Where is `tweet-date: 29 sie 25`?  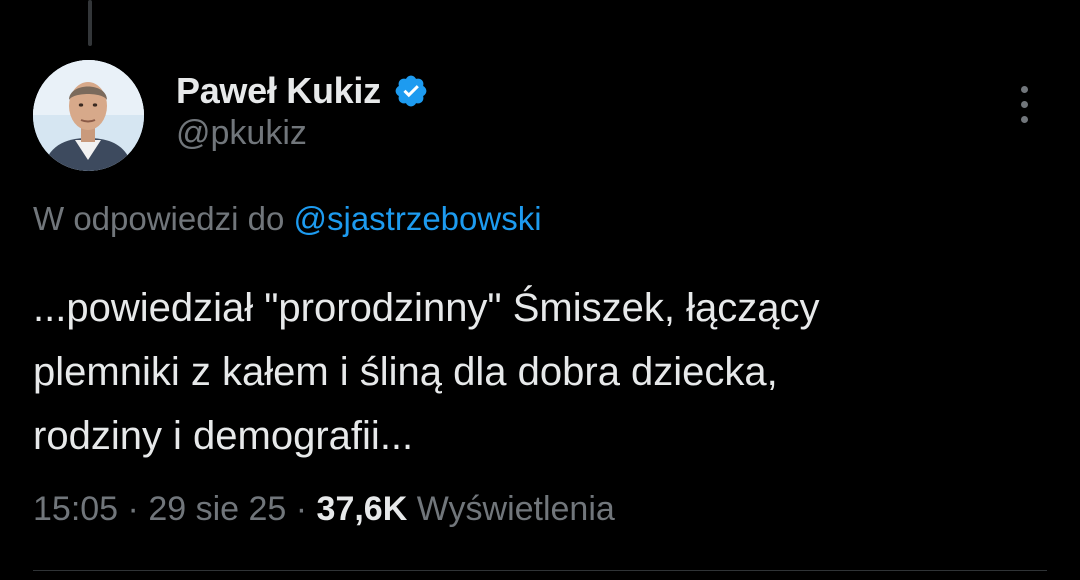
tweet-date: 29 sie 25 is located at coordinates (217, 509).